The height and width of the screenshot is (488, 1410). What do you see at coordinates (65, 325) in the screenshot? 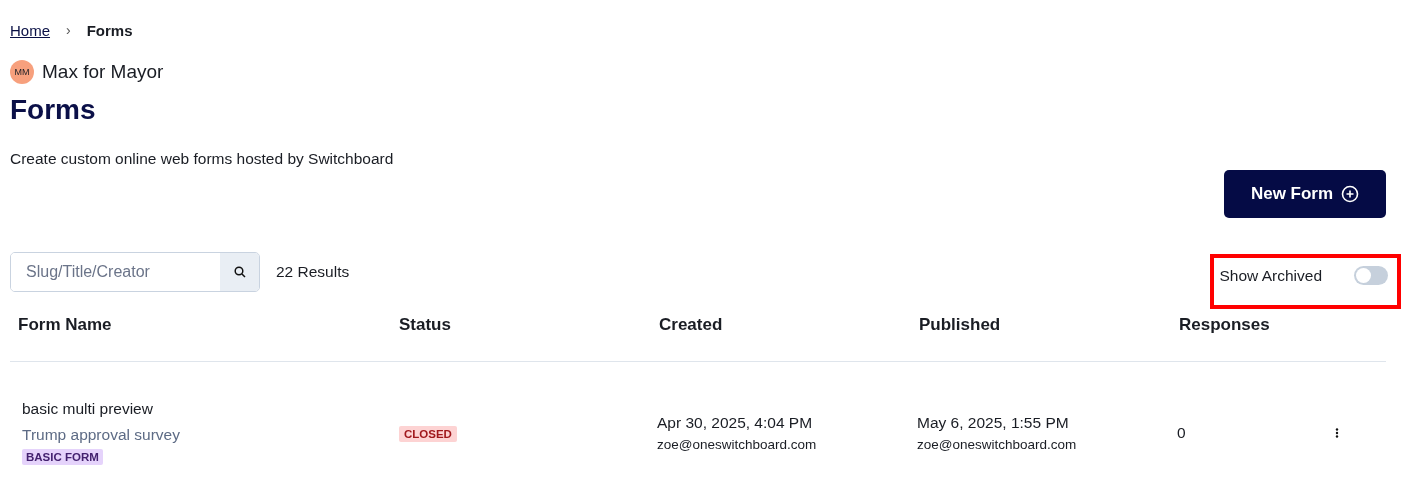
I see `column-header: Form Name` at bounding box center [65, 325].